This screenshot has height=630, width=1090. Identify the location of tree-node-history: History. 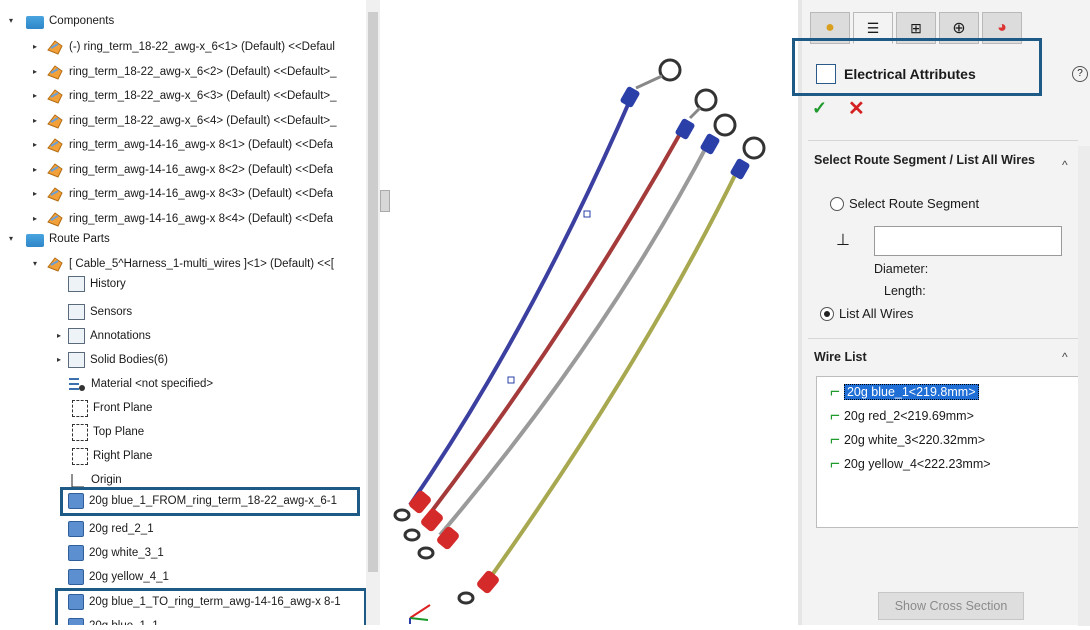
(97, 284).